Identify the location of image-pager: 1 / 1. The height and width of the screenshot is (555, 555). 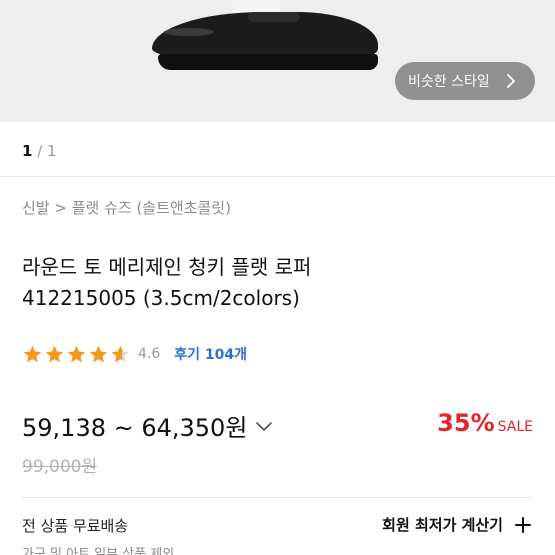
(39, 151).